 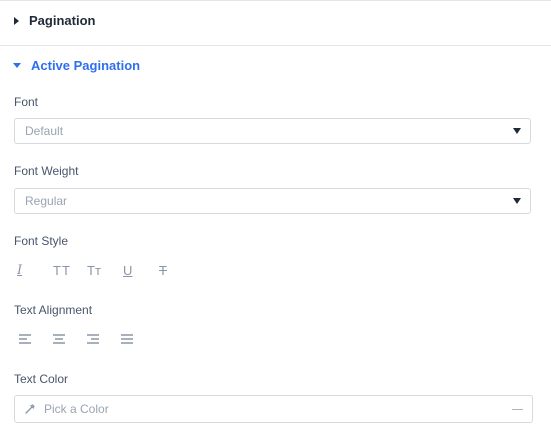 I want to click on font-weight-label: Font Weight, so click(x=46, y=171).